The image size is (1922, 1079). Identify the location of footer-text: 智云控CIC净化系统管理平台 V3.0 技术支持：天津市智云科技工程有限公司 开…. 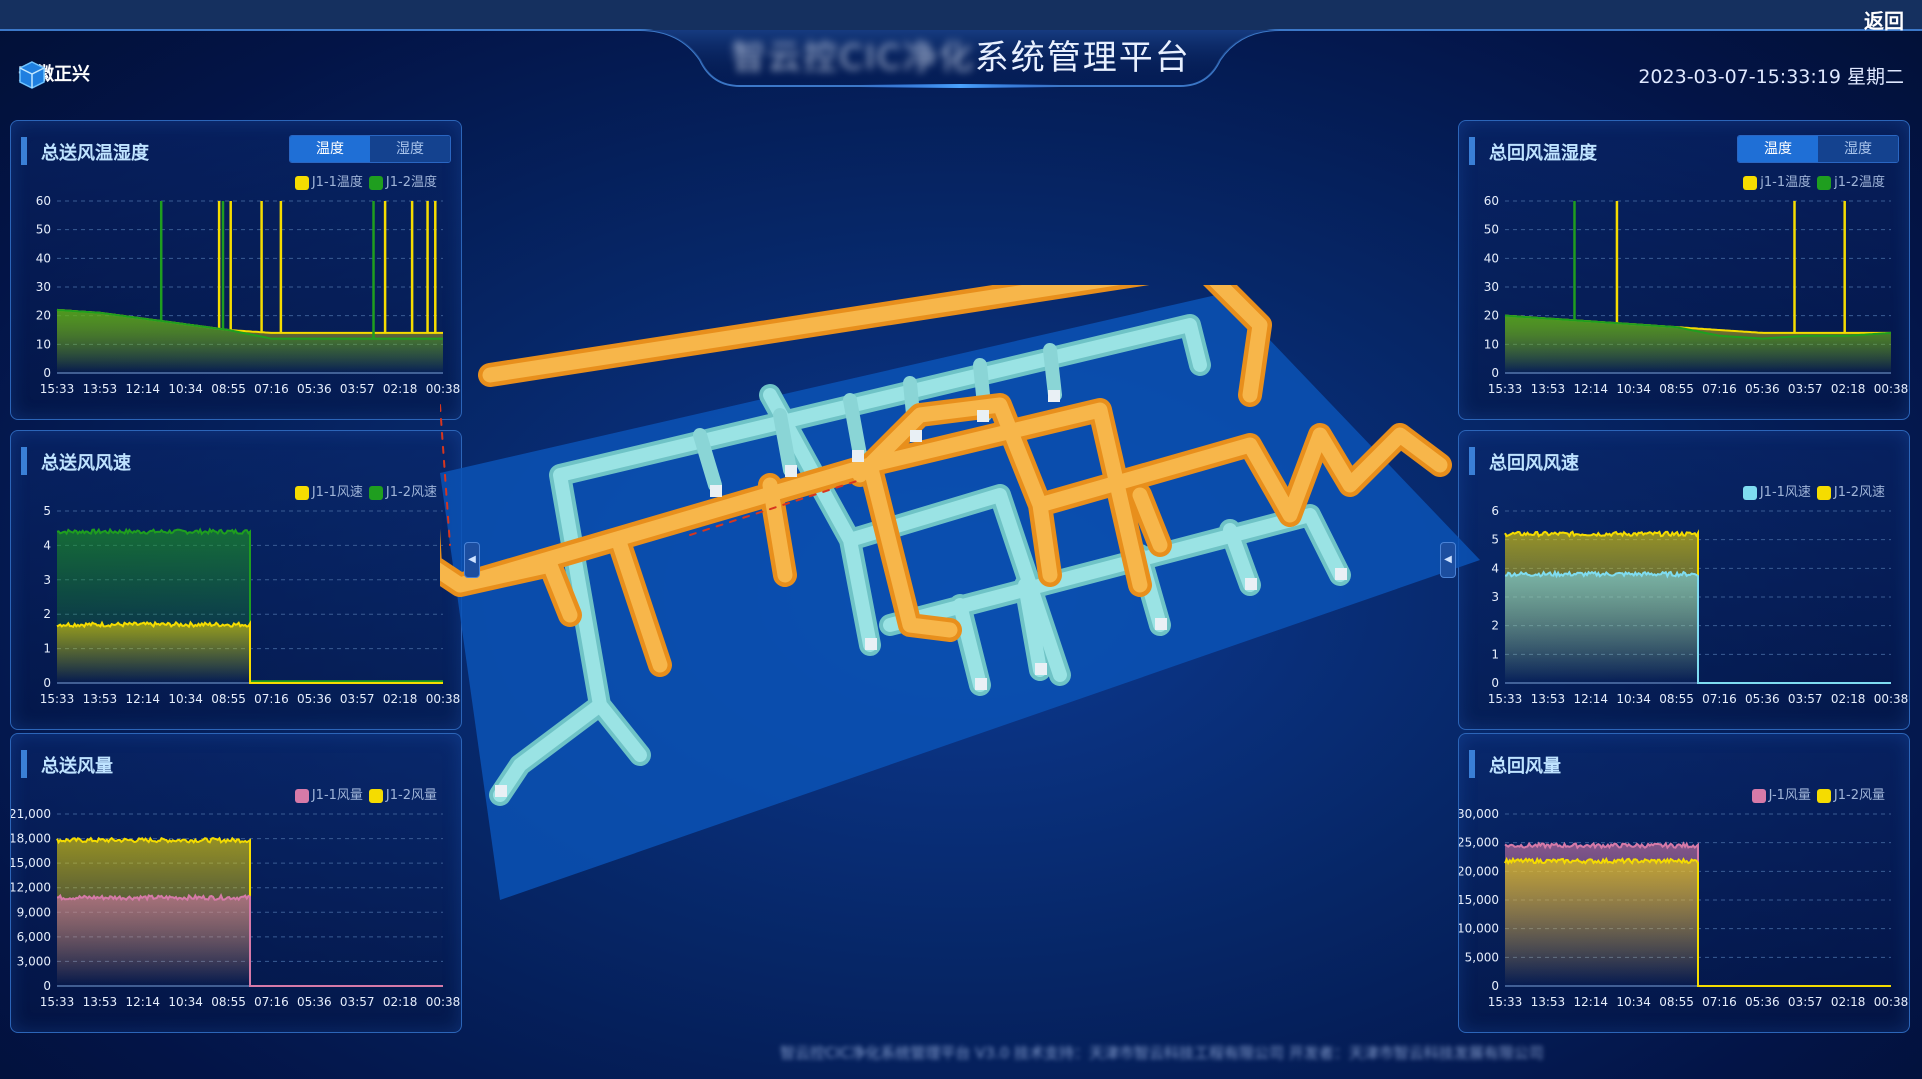
(1162, 1053).